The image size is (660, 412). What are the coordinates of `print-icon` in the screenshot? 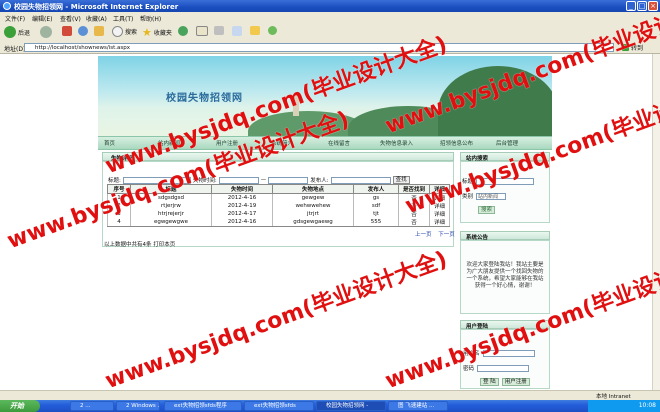 It's located at (219, 30).